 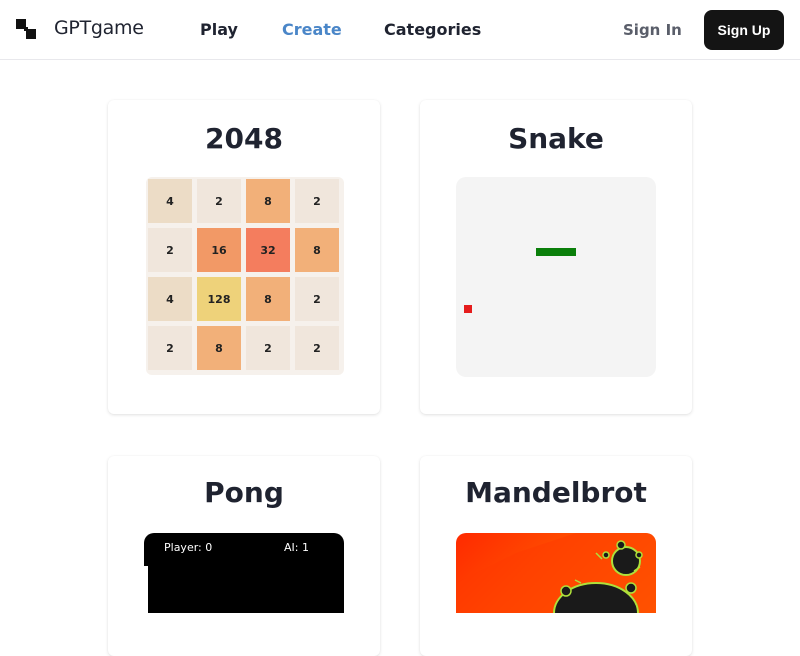 I want to click on game-card-mandelbrot: Mandelbrot, so click(x=556, y=556).